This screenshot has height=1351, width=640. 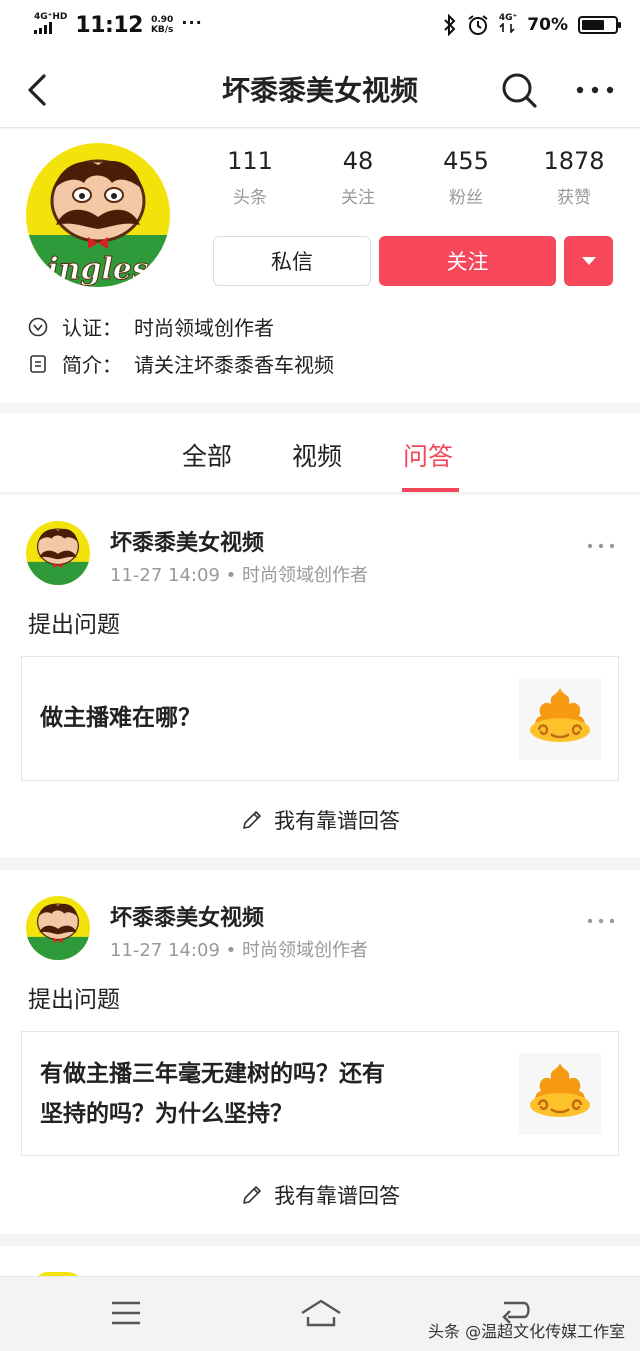 I want to click on more-dots-icon, so click(x=595, y=91).